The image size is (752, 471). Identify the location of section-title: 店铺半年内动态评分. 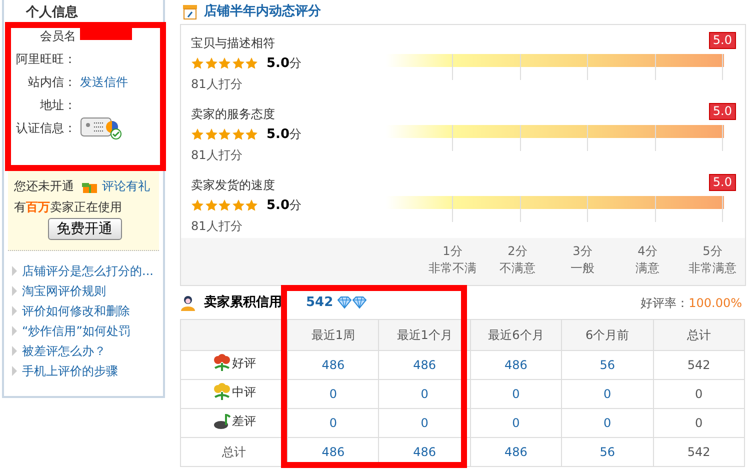
(262, 12).